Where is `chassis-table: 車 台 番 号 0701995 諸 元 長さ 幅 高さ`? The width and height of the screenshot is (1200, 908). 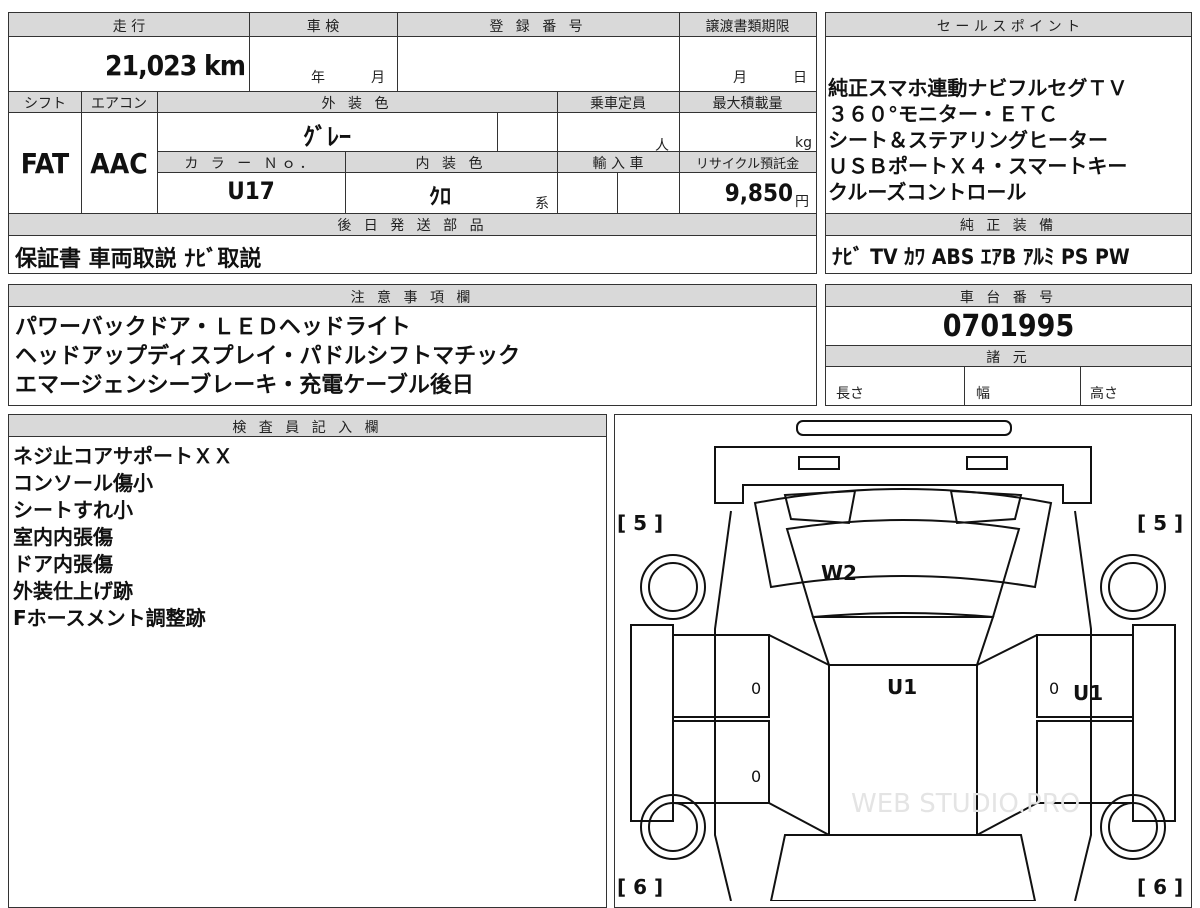 chassis-table: 車 台 番 号 0701995 諸 元 長さ 幅 高さ is located at coordinates (1008, 345).